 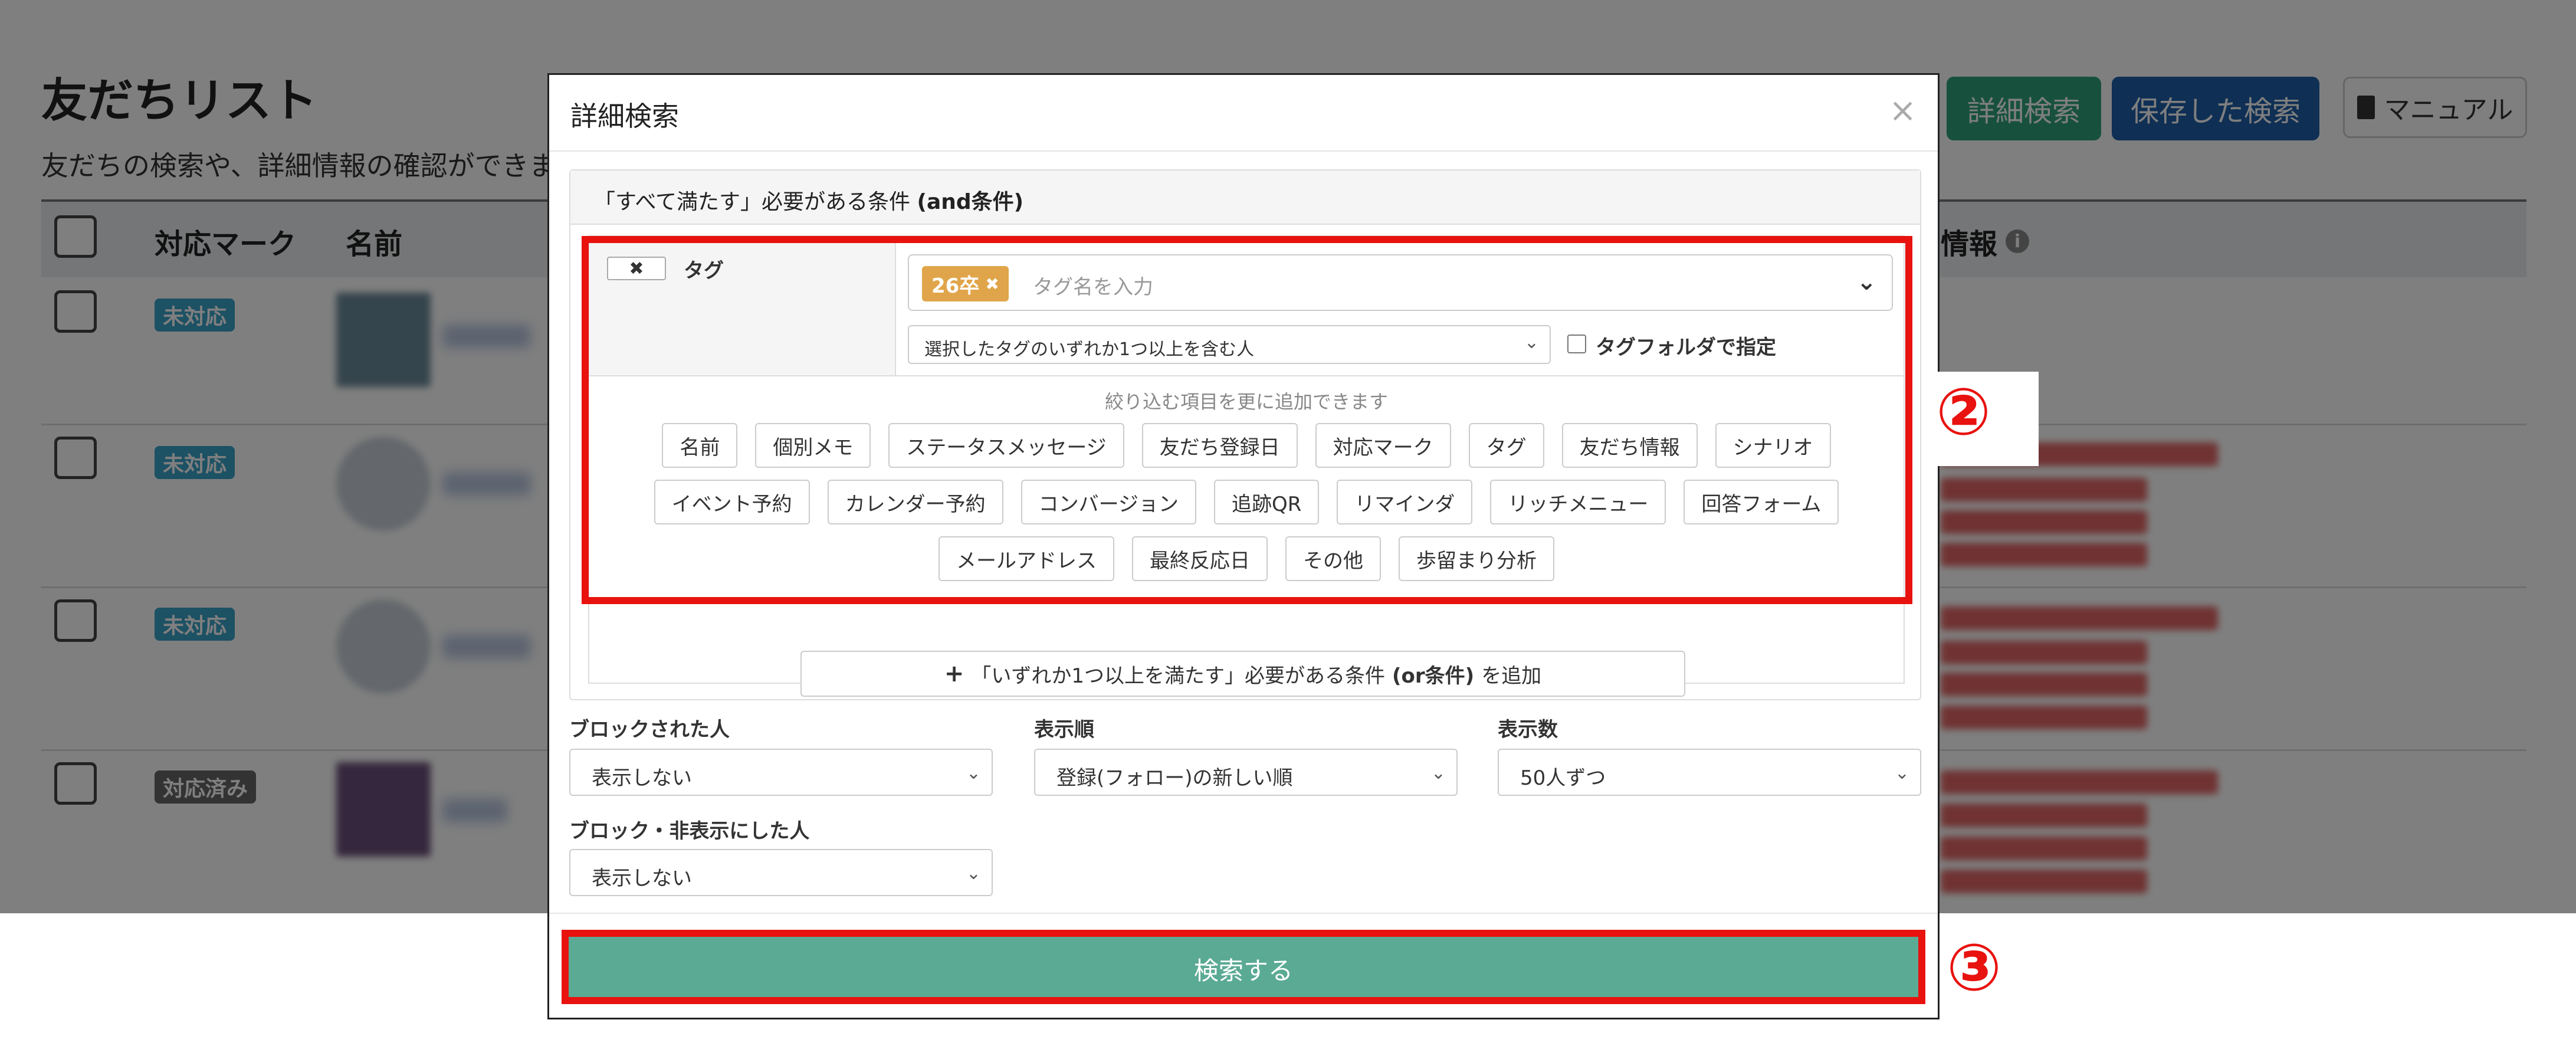 What do you see at coordinates (1903, 110) in the screenshot?
I see `close-icon: ×` at bounding box center [1903, 110].